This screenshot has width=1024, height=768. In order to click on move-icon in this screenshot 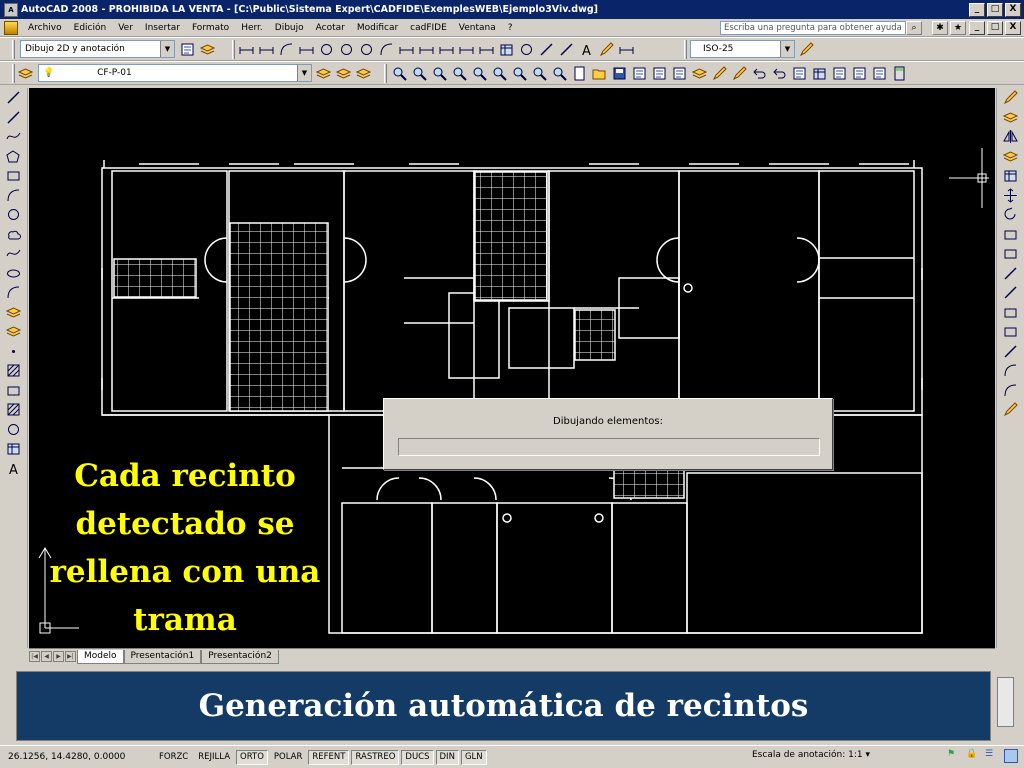, I will do `click(1011, 196)`.